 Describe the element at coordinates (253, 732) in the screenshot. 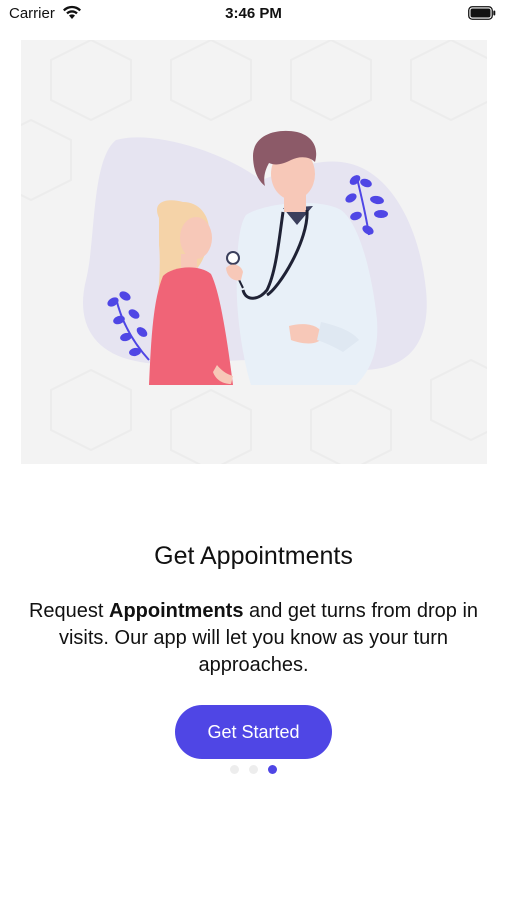

I see `get-started-button: Get Started` at that location.